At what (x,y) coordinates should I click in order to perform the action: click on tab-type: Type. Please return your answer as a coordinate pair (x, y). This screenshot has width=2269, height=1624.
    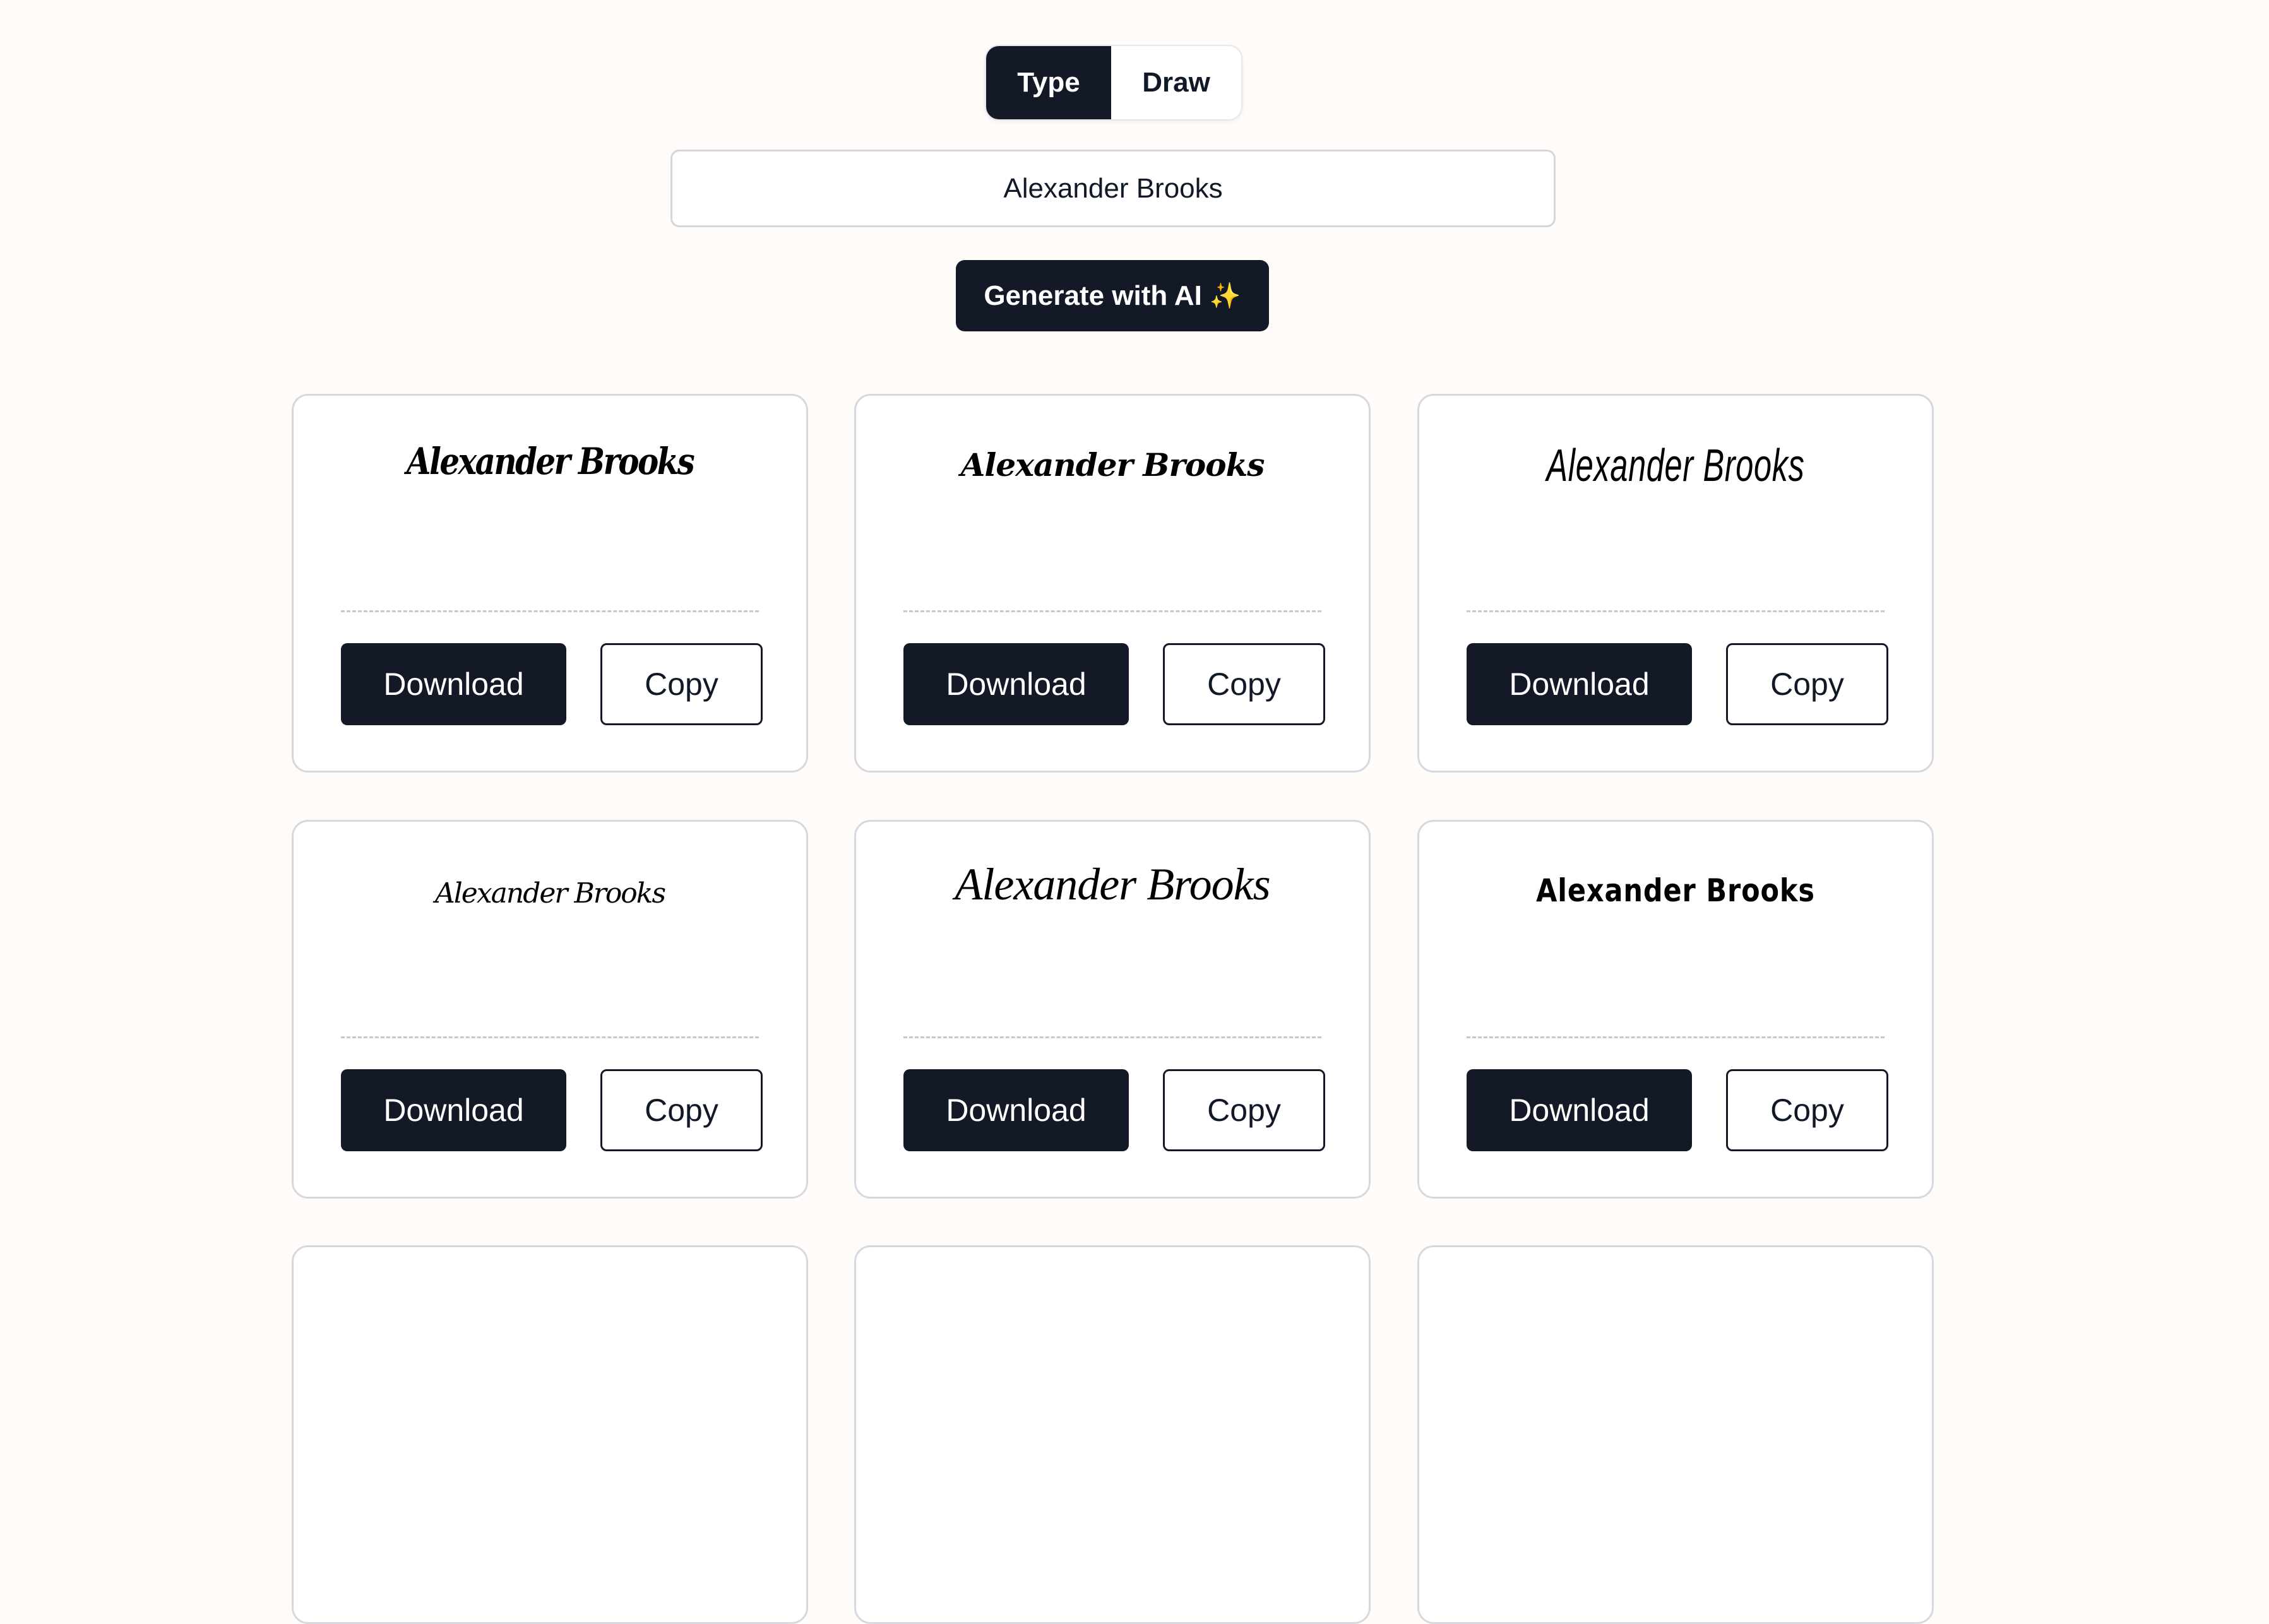
    Looking at the image, I should click on (1048, 82).